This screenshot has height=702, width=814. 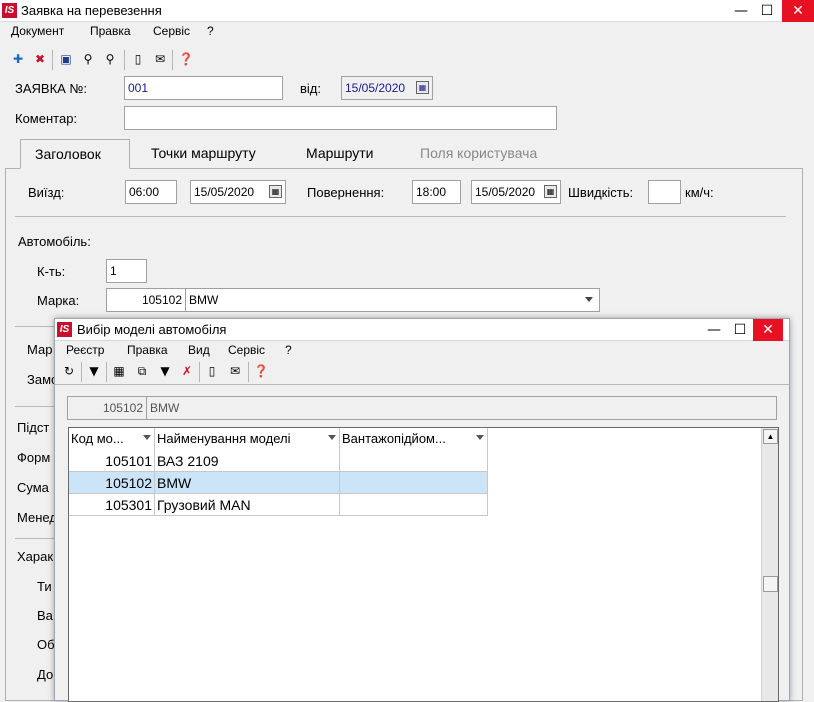 What do you see at coordinates (45, 674) in the screenshot?
I see `hidden-label: До` at bounding box center [45, 674].